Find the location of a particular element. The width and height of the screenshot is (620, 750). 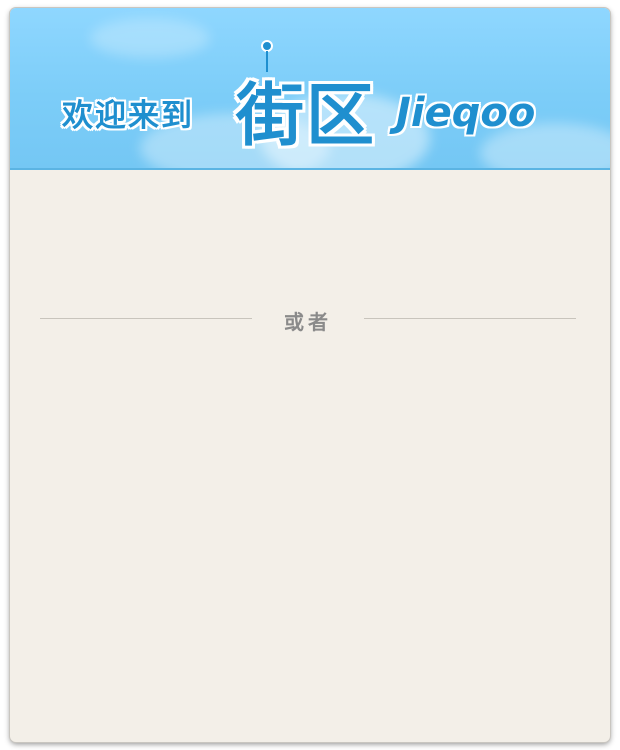

separator-or-label: 或者 is located at coordinates (308, 322).